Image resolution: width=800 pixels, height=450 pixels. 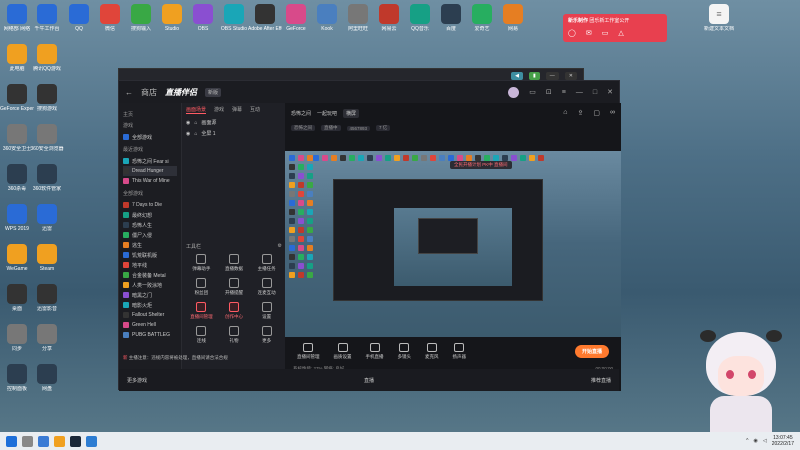 What do you see at coordinates (572, 33) in the screenshot?
I see `person-icon: ◯` at bounding box center [572, 33].